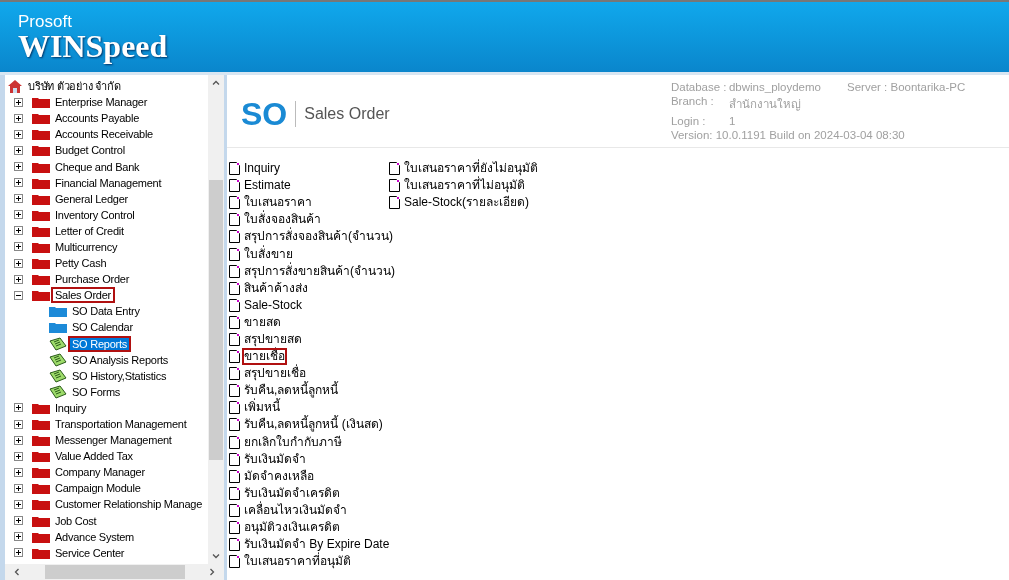 The image size is (1009, 580). I want to click on tree-item: Sales Order, so click(83, 295).